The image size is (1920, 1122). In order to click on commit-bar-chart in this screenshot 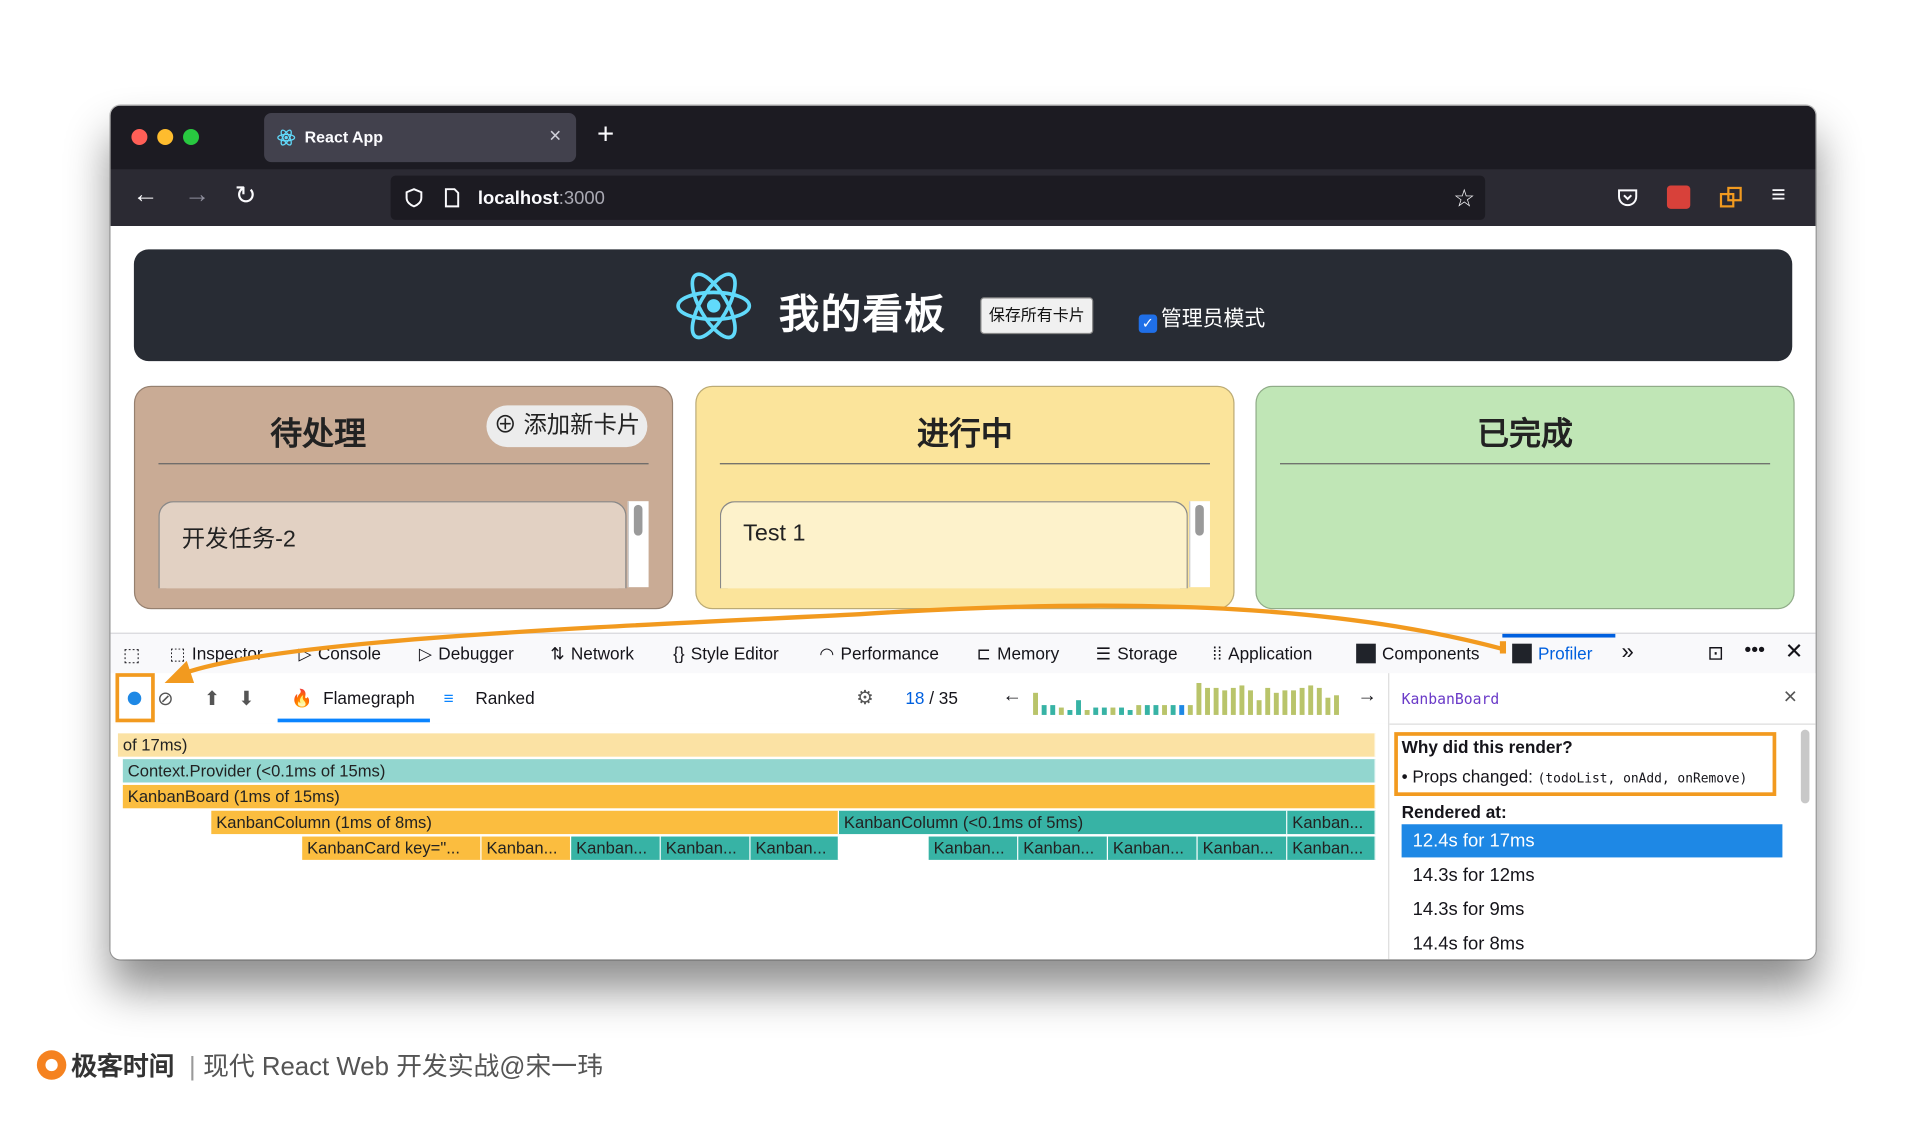, I will do `click(1186, 698)`.